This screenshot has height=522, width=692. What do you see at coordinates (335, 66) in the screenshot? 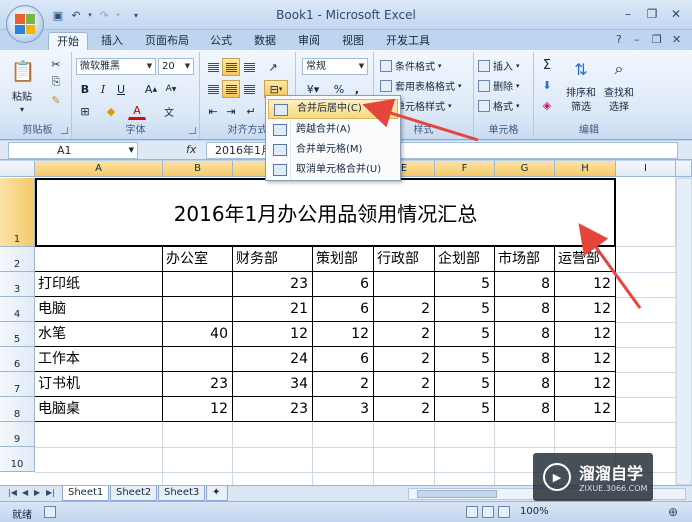
I see `number-format-combo: 常规 ▼` at bounding box center [335, 66].